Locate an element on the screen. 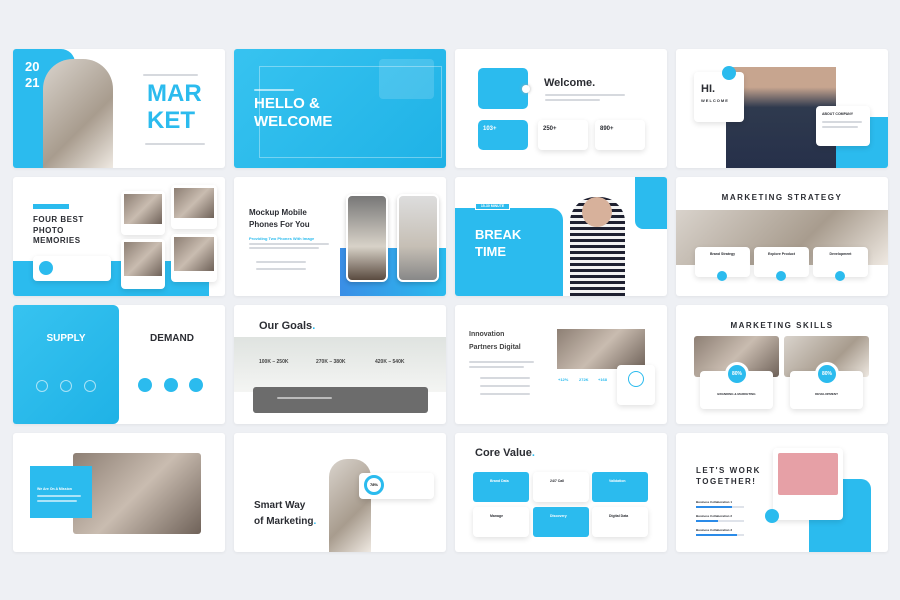  intro-card is located at coordinates (503, 88).